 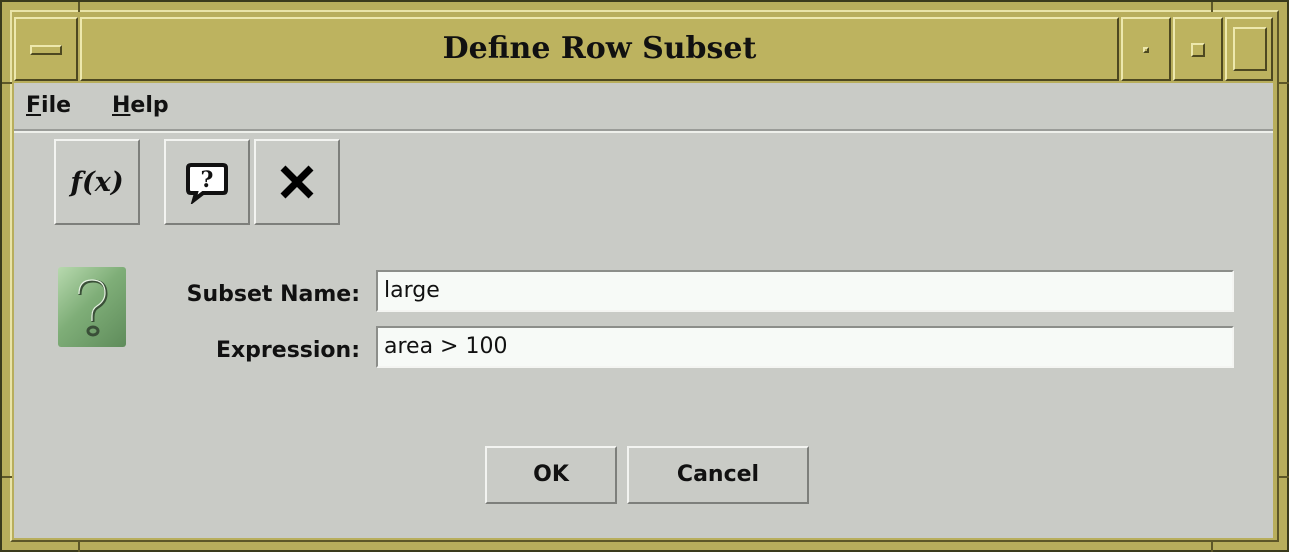 I want to click on expression-label: Expression:, so click(x=287, y=350).